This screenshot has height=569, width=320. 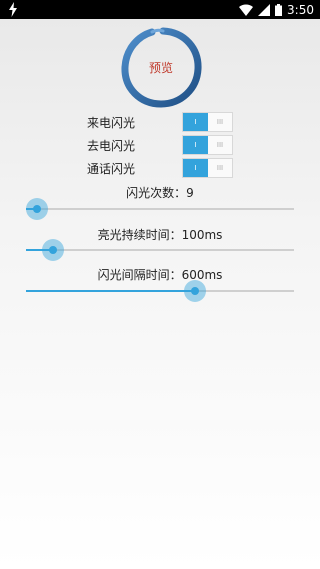 I want to click on flash-count-slider, so click(x=160, y=209).